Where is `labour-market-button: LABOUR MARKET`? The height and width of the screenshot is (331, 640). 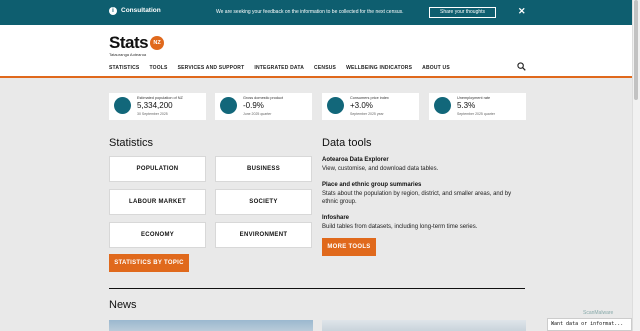 labour-market-button: LABOUR MARKET is located at coordinates (157, 202).